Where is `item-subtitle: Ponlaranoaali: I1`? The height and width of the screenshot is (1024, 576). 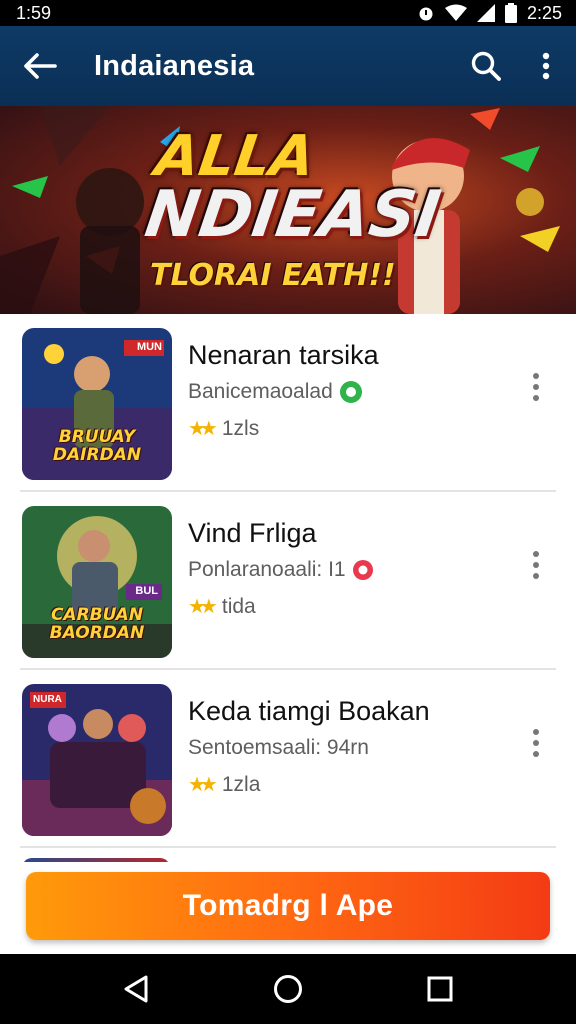 item-subtitle: Ponlaranoaali: I1 is located at coordinates (281, 570).